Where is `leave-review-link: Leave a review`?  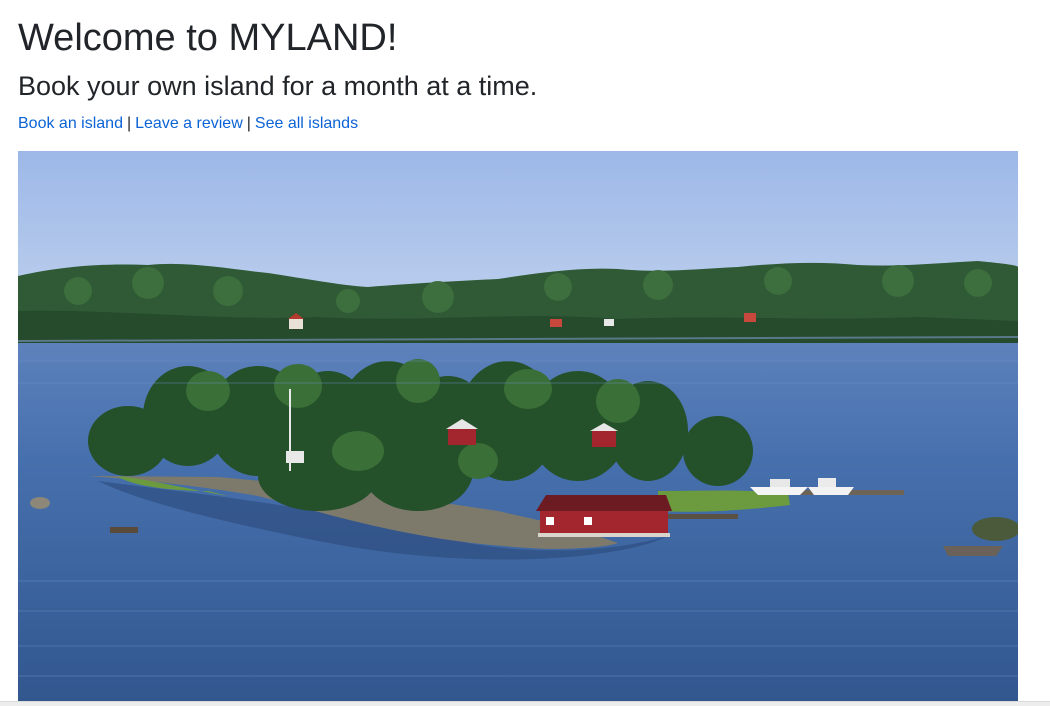
leave-review-link: Leave a review is located at coordinates (189, 123).